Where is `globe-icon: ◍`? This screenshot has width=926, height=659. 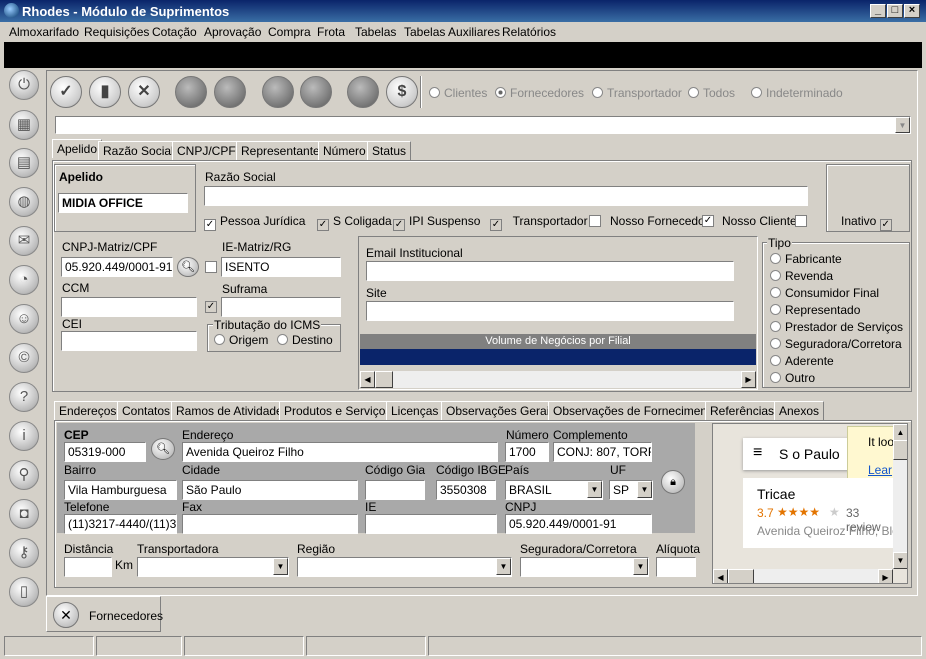
globe-icon: ◍ is located at coordinates (24, 202).